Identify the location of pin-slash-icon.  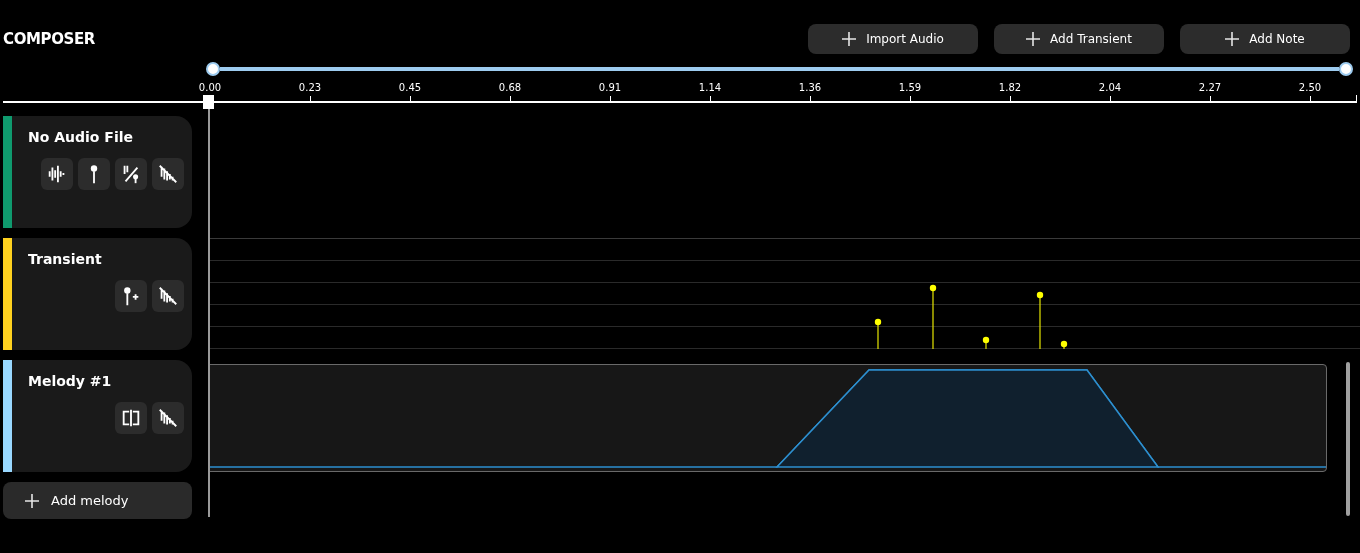
(131, 174).